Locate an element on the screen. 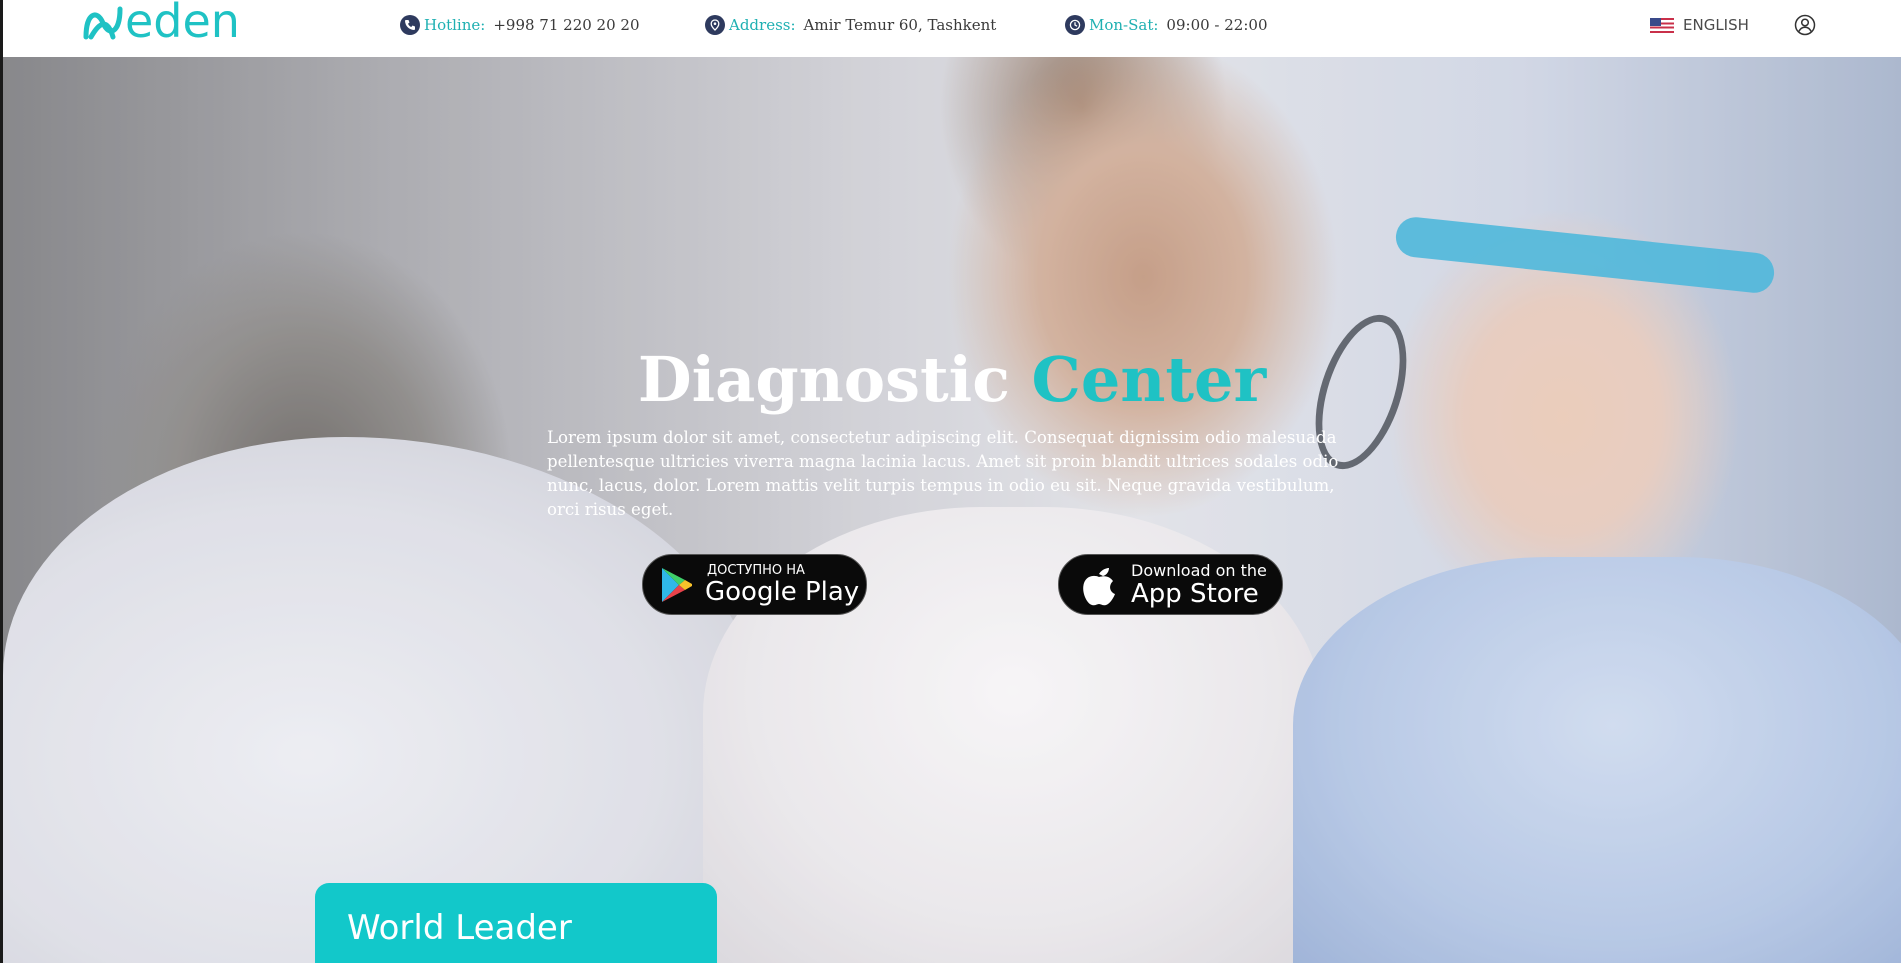 Image resolution: width=1901 pixels, height=963 pixels. app-store-big-text: App Store is located at coordinates (1195, 593).